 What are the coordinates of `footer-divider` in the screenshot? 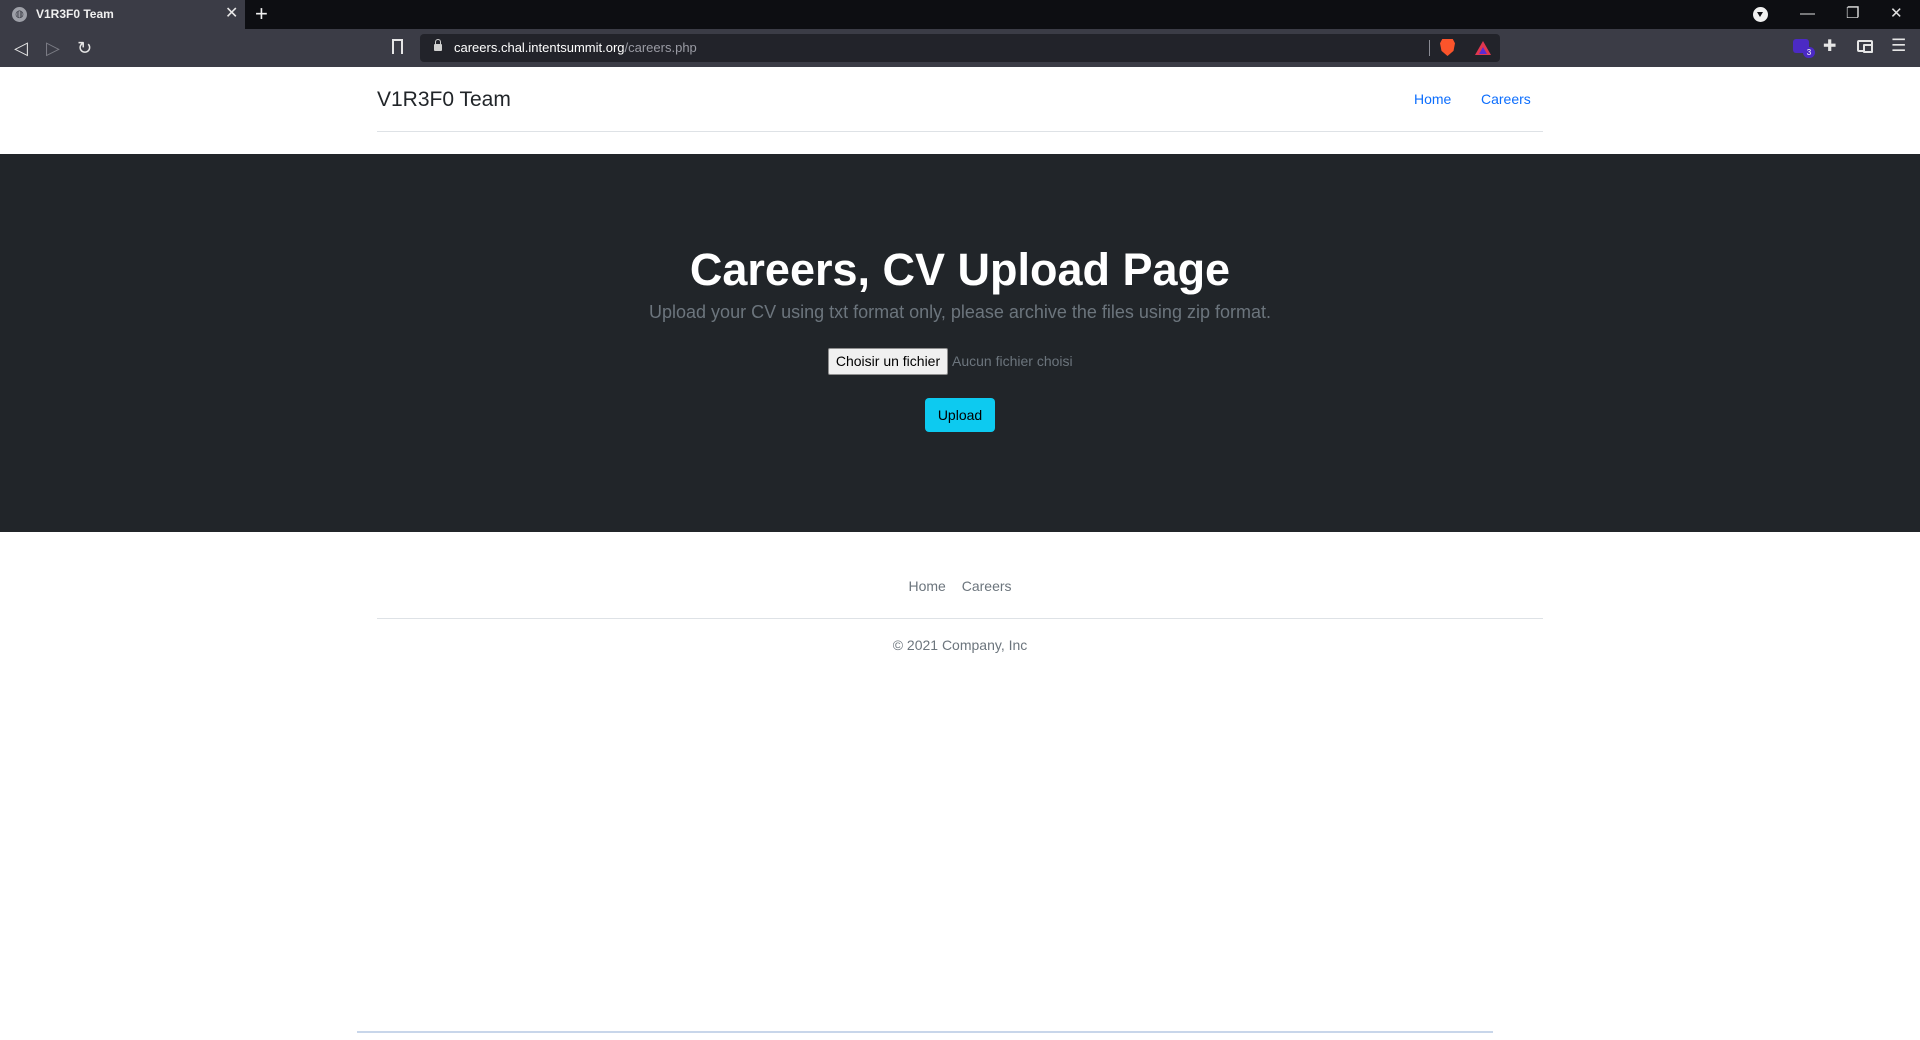 It's located at (960, 618).